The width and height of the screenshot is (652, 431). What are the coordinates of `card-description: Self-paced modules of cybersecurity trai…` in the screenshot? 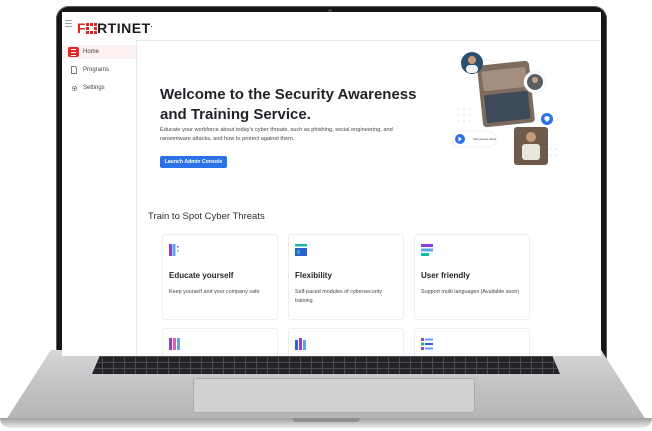 It's located at (338, 296).